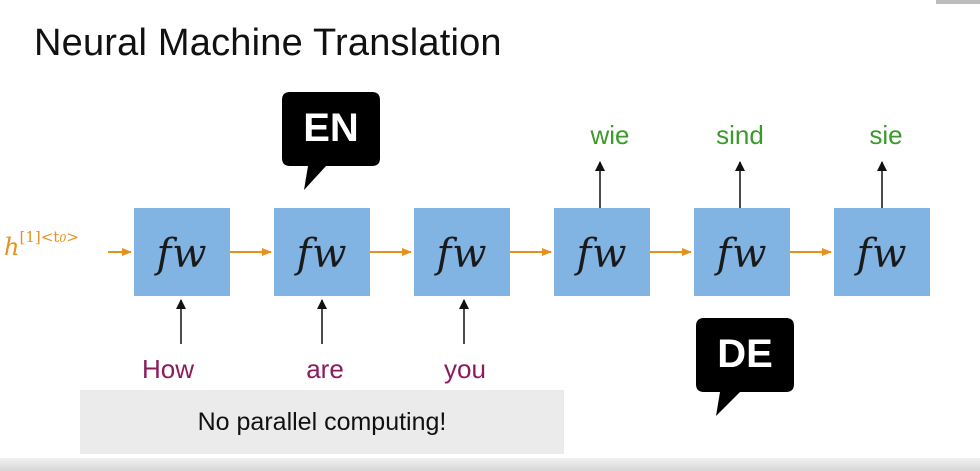 The image size is (980, 471). Describe the element at coordinates (331, 128) in the screenshot. I see `source-language-label: EN` at that location.